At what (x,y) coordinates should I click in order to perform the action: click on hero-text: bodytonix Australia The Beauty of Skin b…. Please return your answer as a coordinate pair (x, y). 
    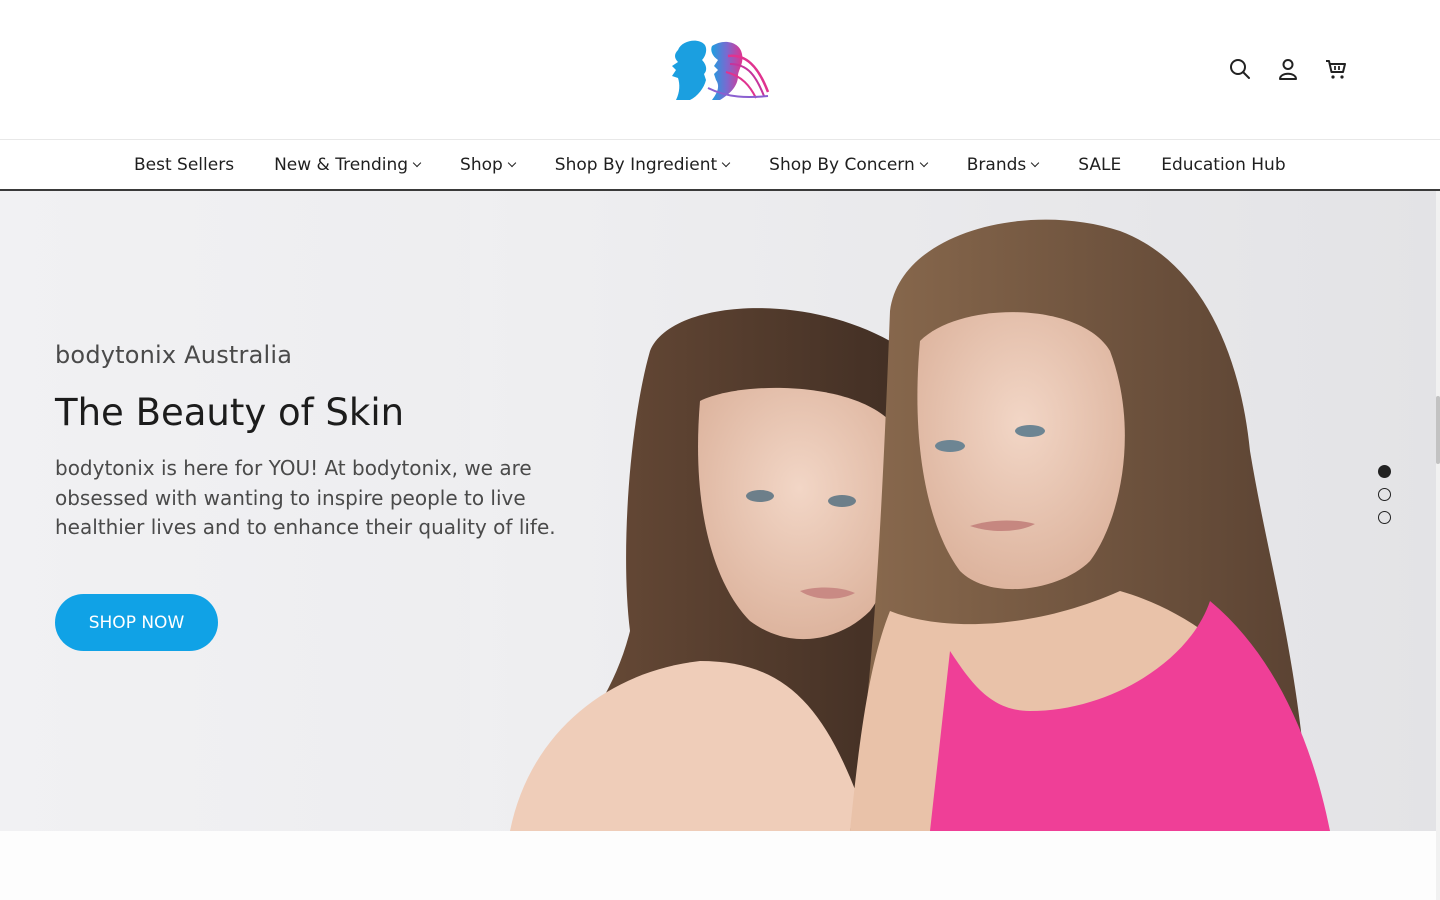
    Looking at the image, I should click on (325, 442).